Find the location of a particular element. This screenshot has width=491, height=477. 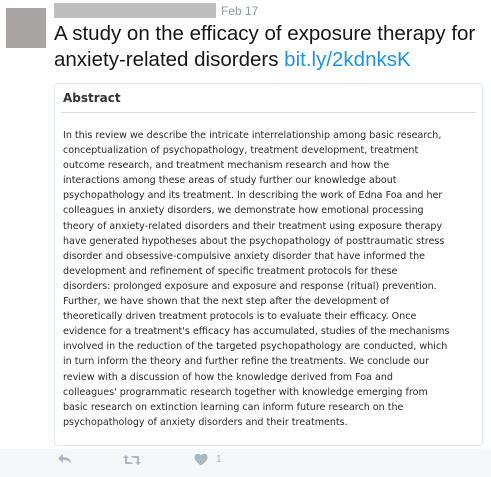

tweet-date: Feb 17 is located at coordinates (239, 11).